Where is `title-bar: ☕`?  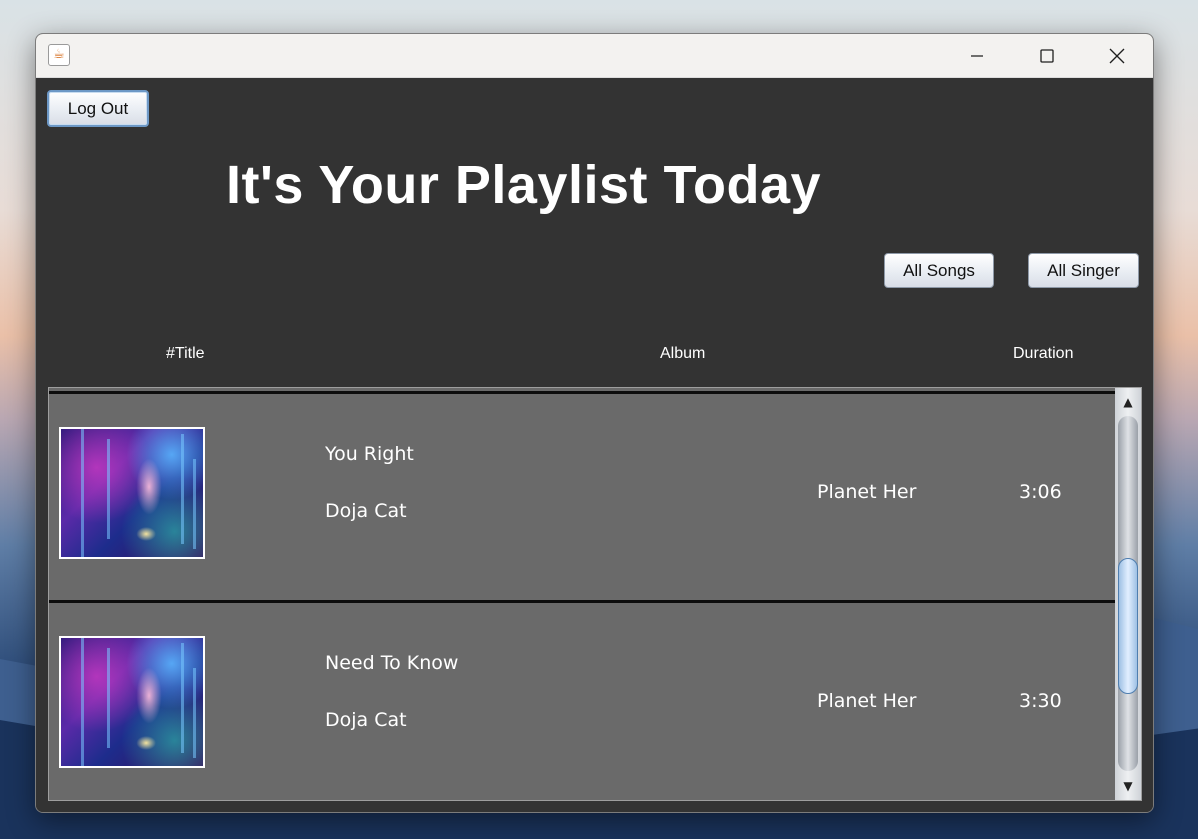
title-bar: ☕ is located at coordinates (594, 56).